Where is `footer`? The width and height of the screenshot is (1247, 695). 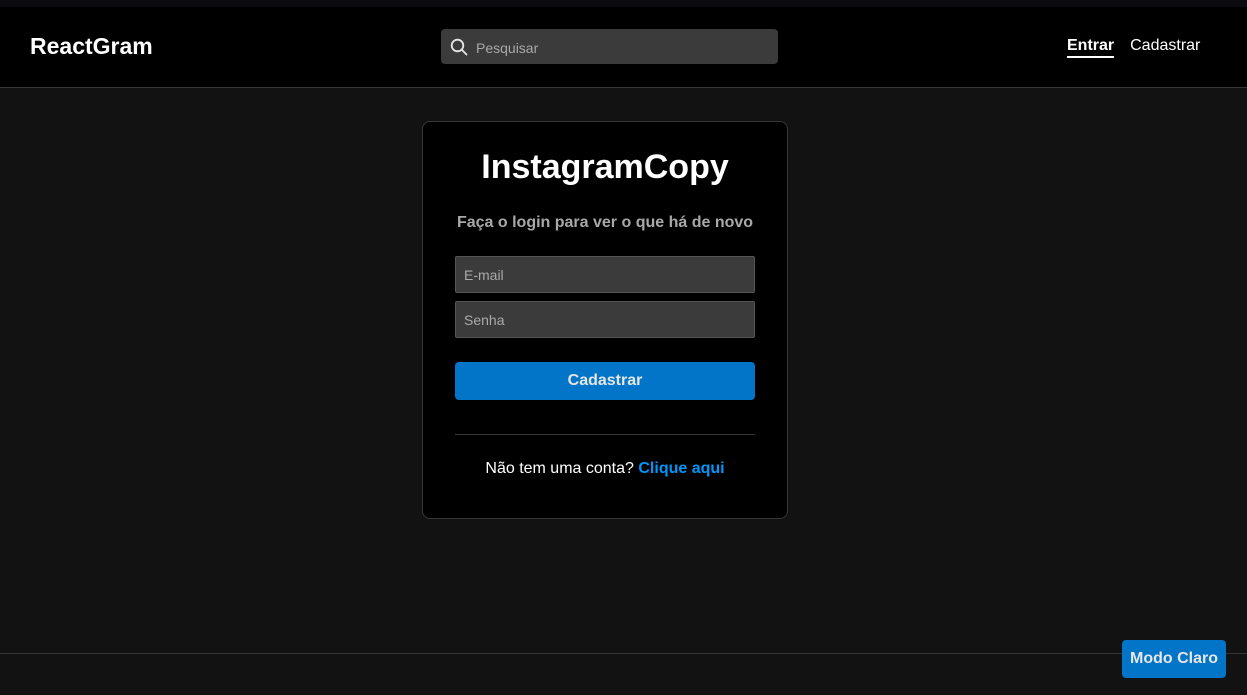
footer is located at coordinates (623, 674).